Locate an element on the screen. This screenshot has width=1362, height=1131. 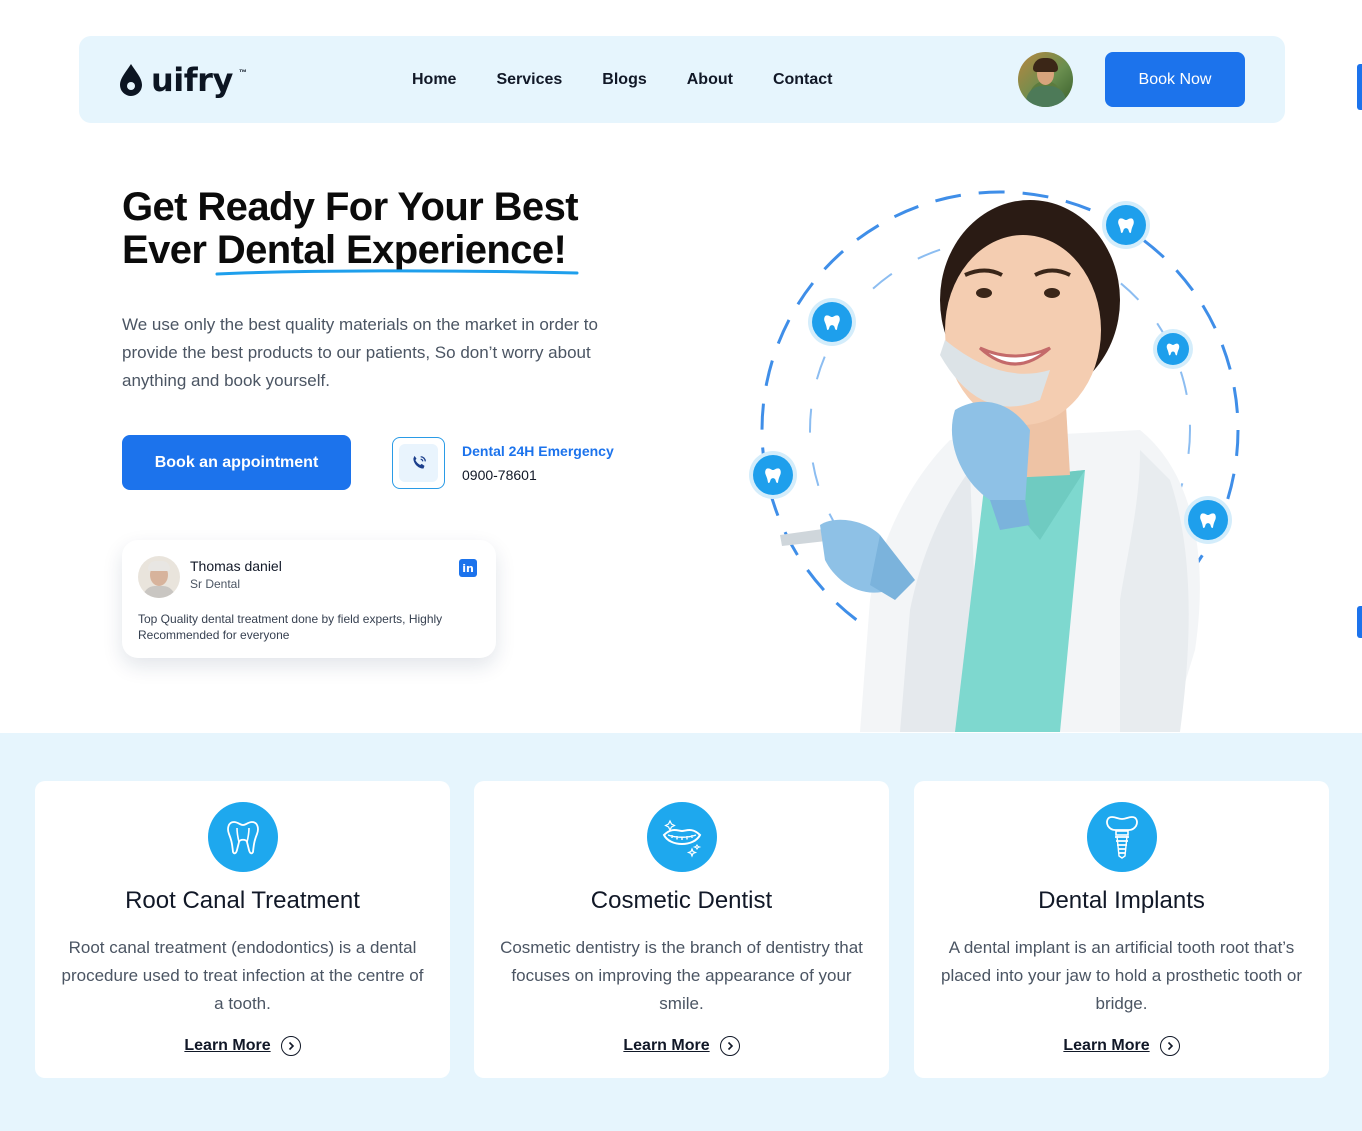
nav-services: Services is located at coordinates (529, 80).